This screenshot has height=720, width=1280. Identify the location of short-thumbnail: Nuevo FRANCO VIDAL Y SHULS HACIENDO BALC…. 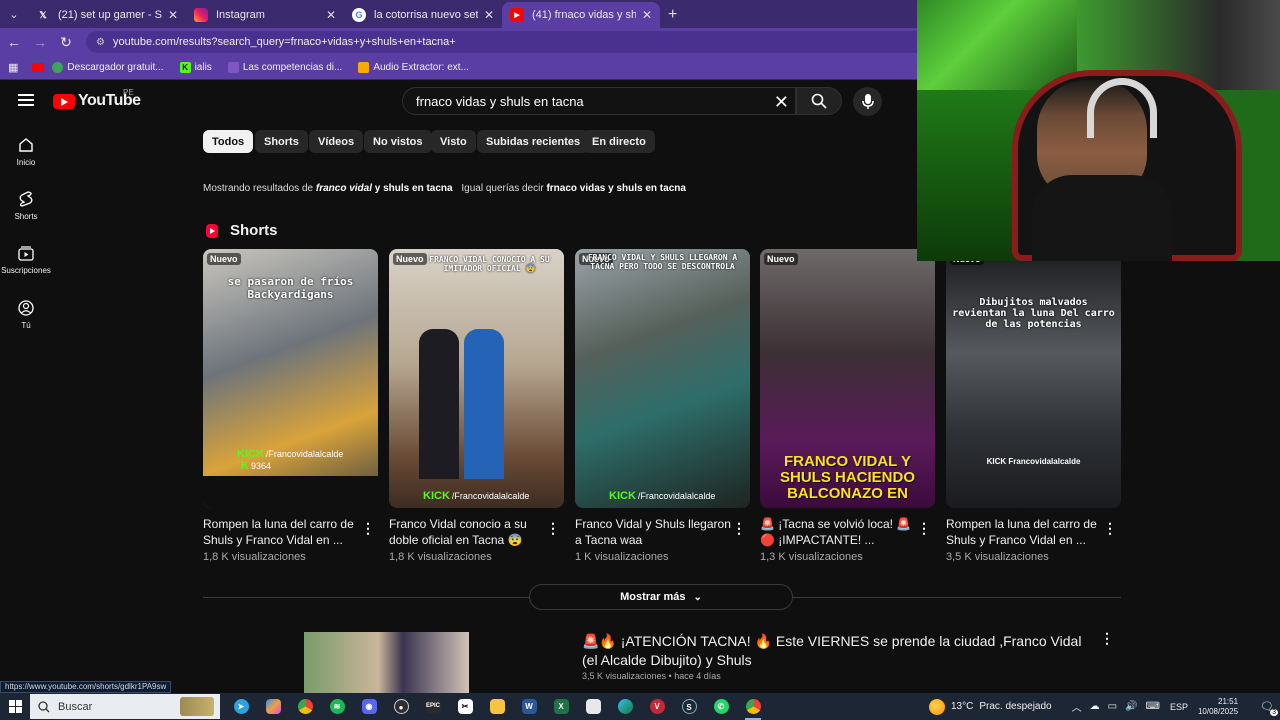
(847, 378).